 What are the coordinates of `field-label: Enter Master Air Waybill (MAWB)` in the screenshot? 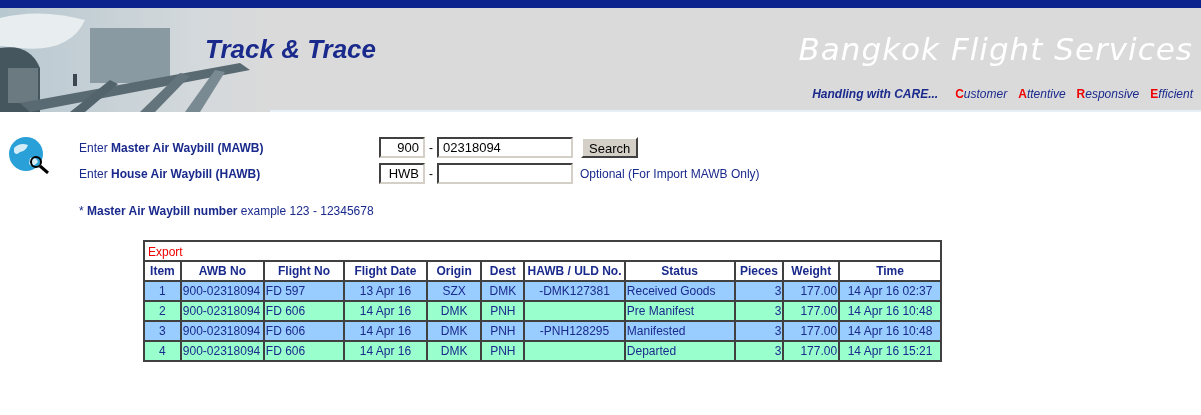 It's located at (172, 148).